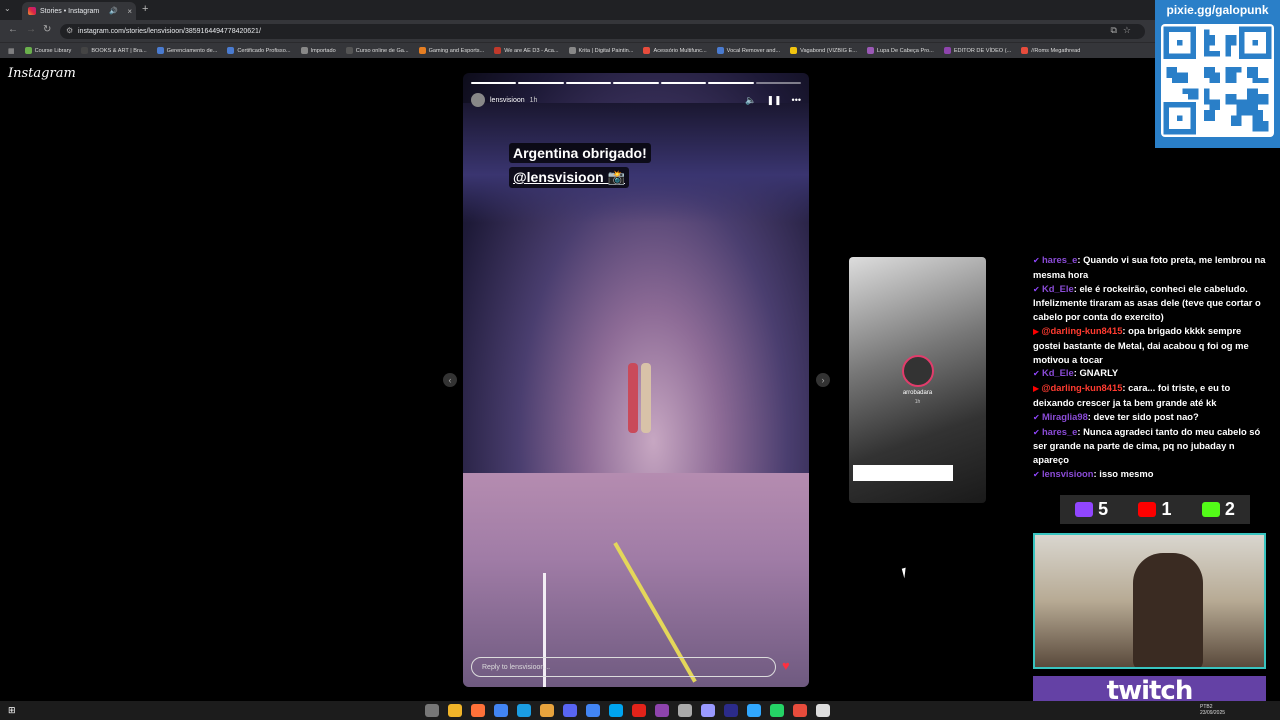 Image resolution: width=1280 pixels, height=720 pixels. Describe the element at coordinates (1064, 416) in the screenshot. I see `chat-username: Miraglia98` at that location.